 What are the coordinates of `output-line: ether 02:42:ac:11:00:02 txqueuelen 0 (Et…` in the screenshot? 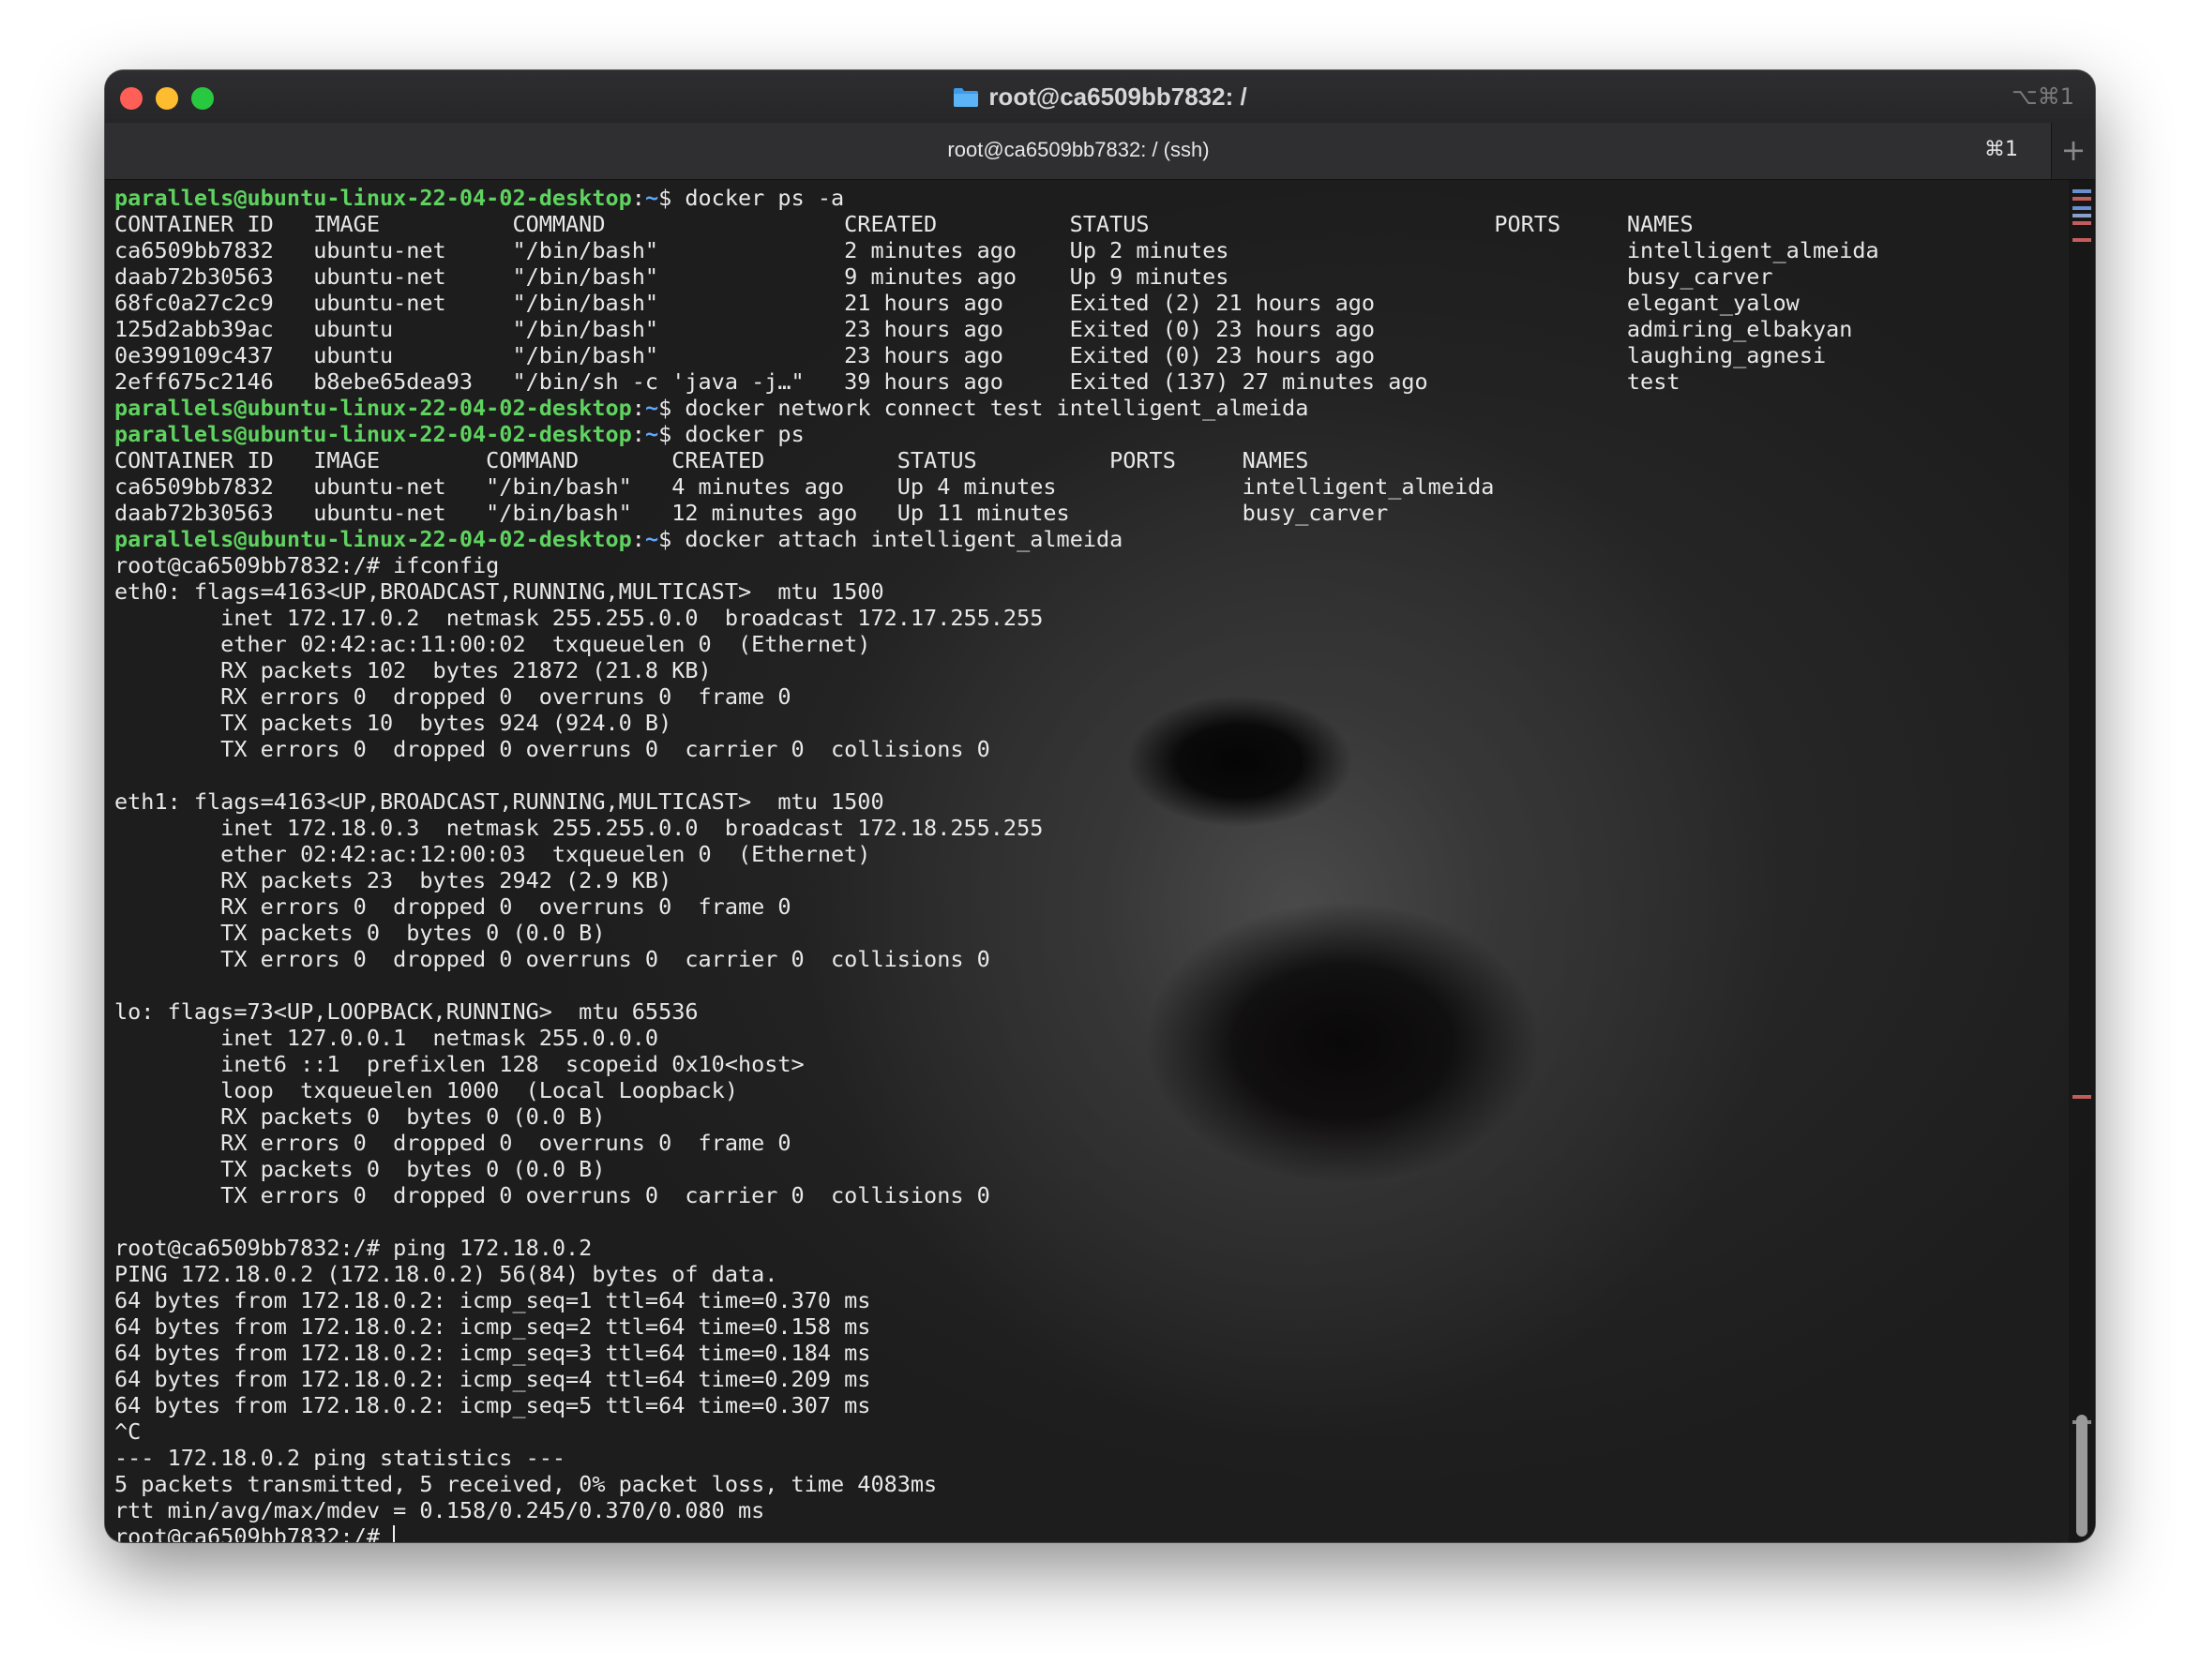 It's located at (493, 644).